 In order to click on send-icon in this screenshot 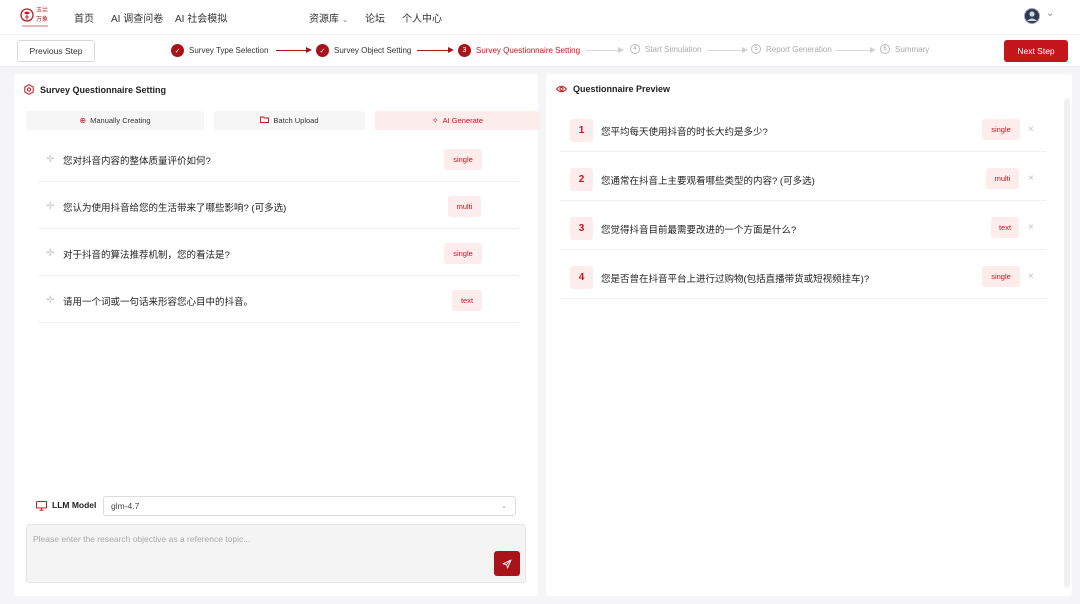, I will do `click(507, 563)`.